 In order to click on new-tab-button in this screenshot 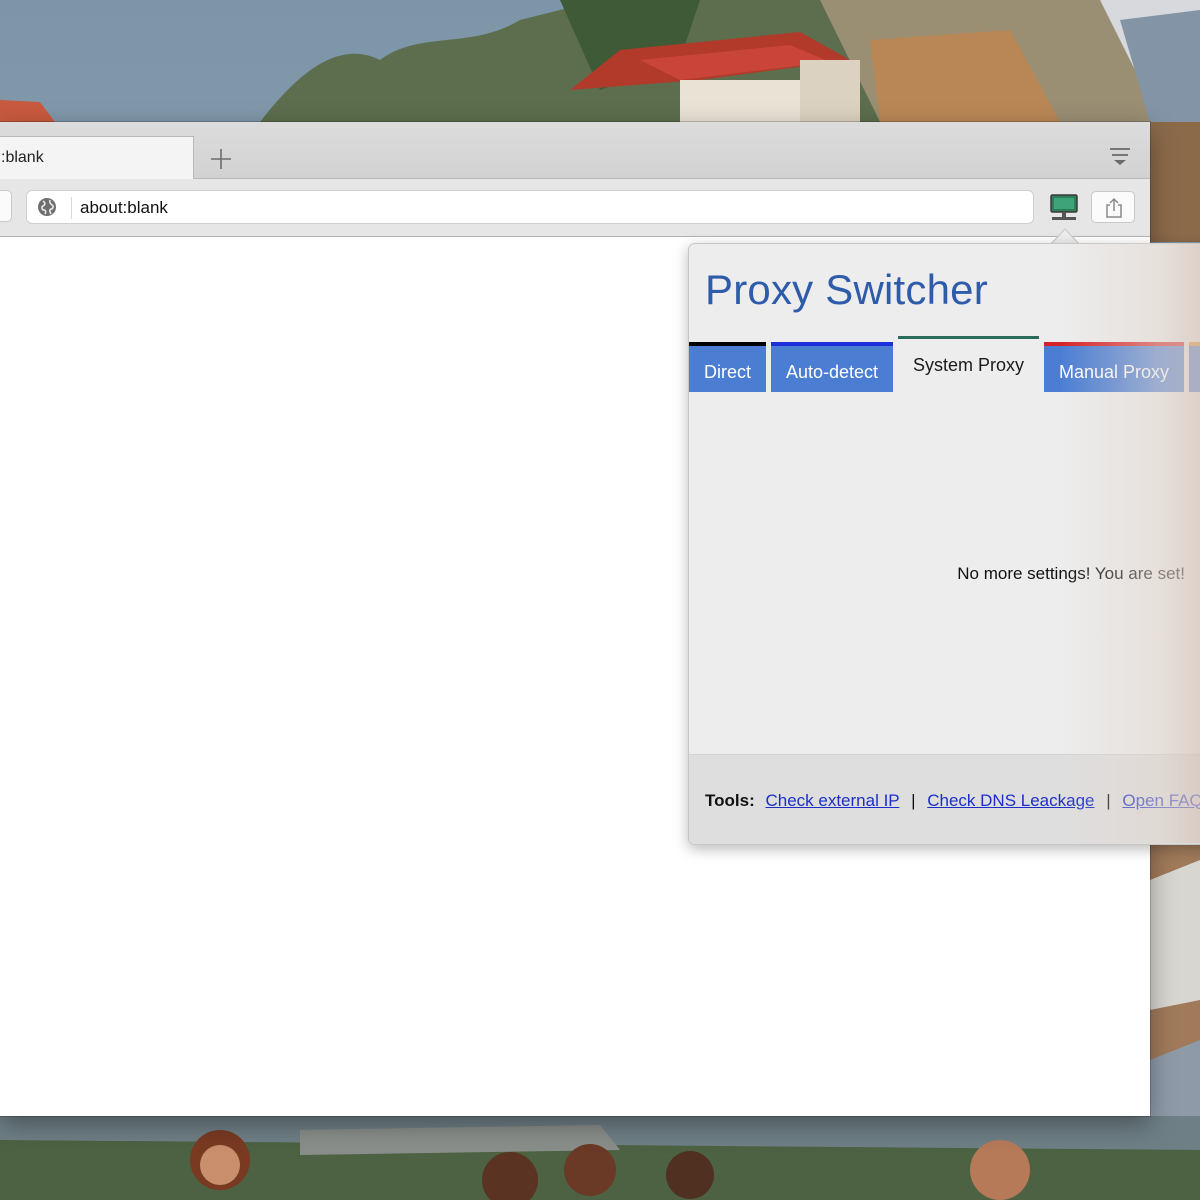, I will do `click(221, 159)`.